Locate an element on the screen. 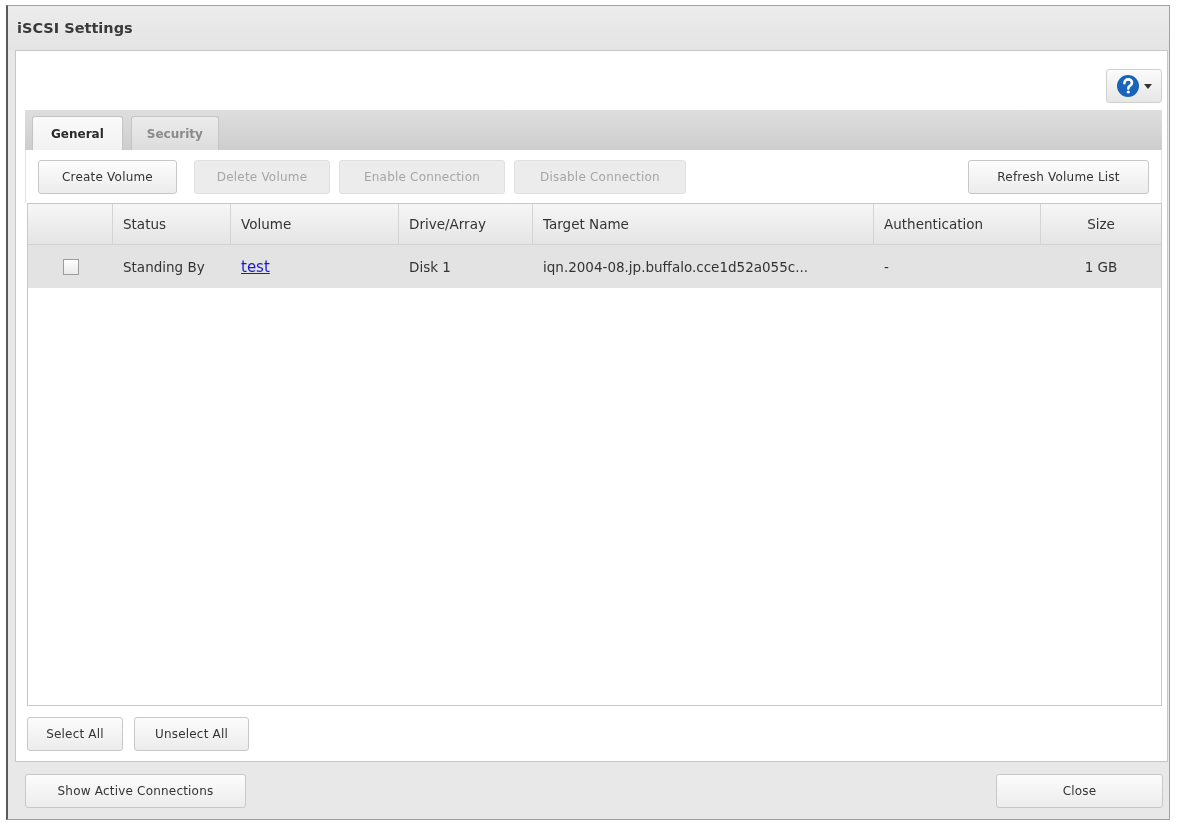 This screenshot has width=1185, height=823. column-header: Size is located at coordinates (1101, 224).